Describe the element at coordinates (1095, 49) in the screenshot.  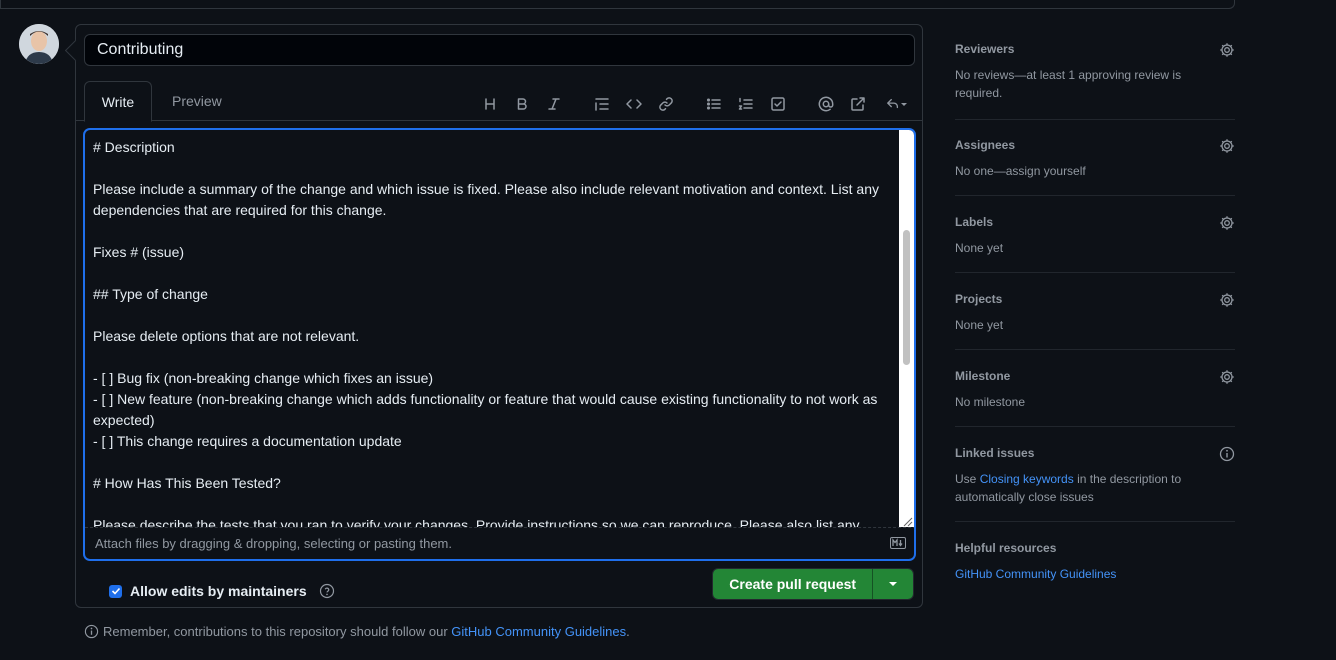
I see `reviewers-title: Reviewers` at that location.